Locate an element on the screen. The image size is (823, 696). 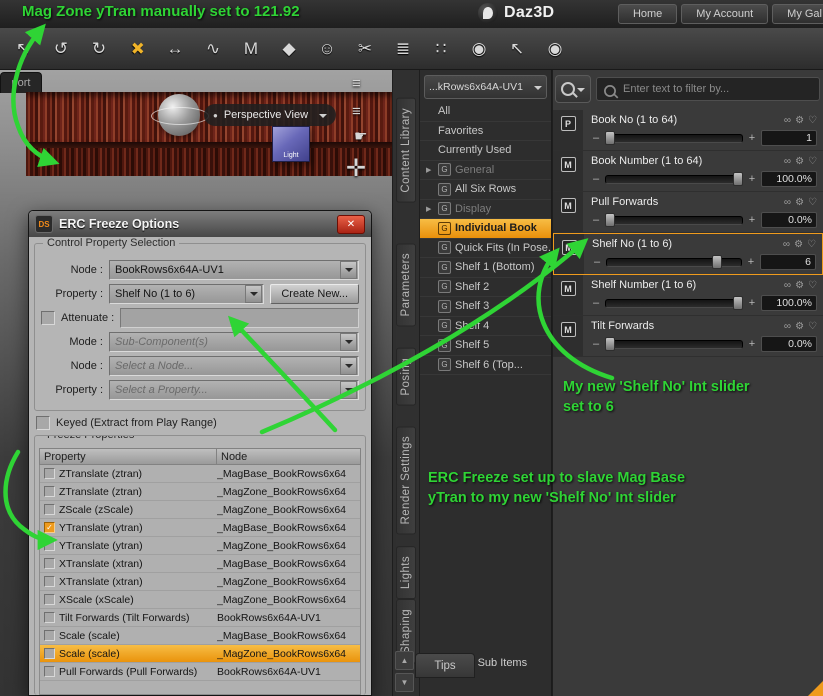
group-individual-book: ▶ G Individual Book is located at coordinates (485, 229).